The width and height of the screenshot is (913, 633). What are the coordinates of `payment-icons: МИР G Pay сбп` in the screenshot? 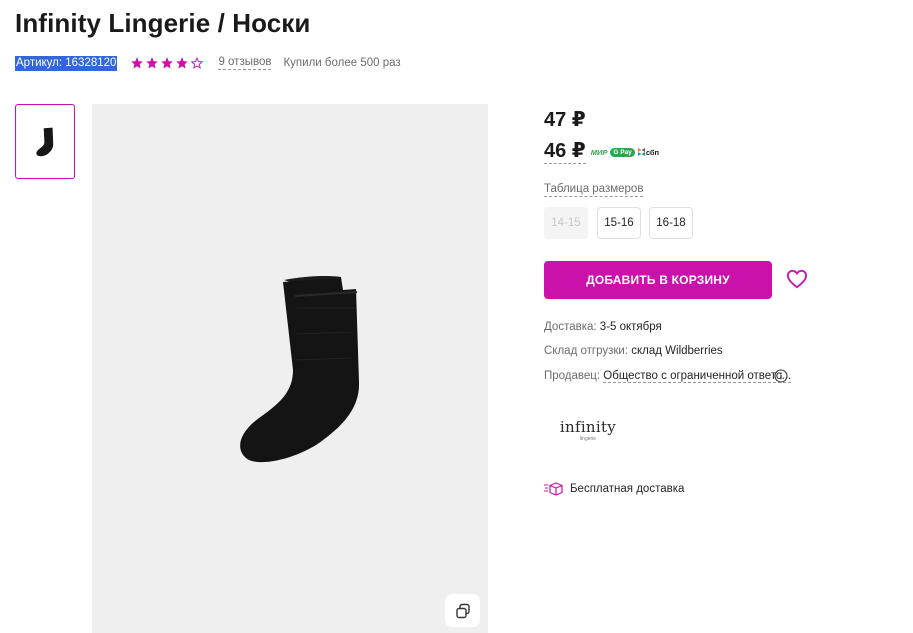 It's located at (625, 152).